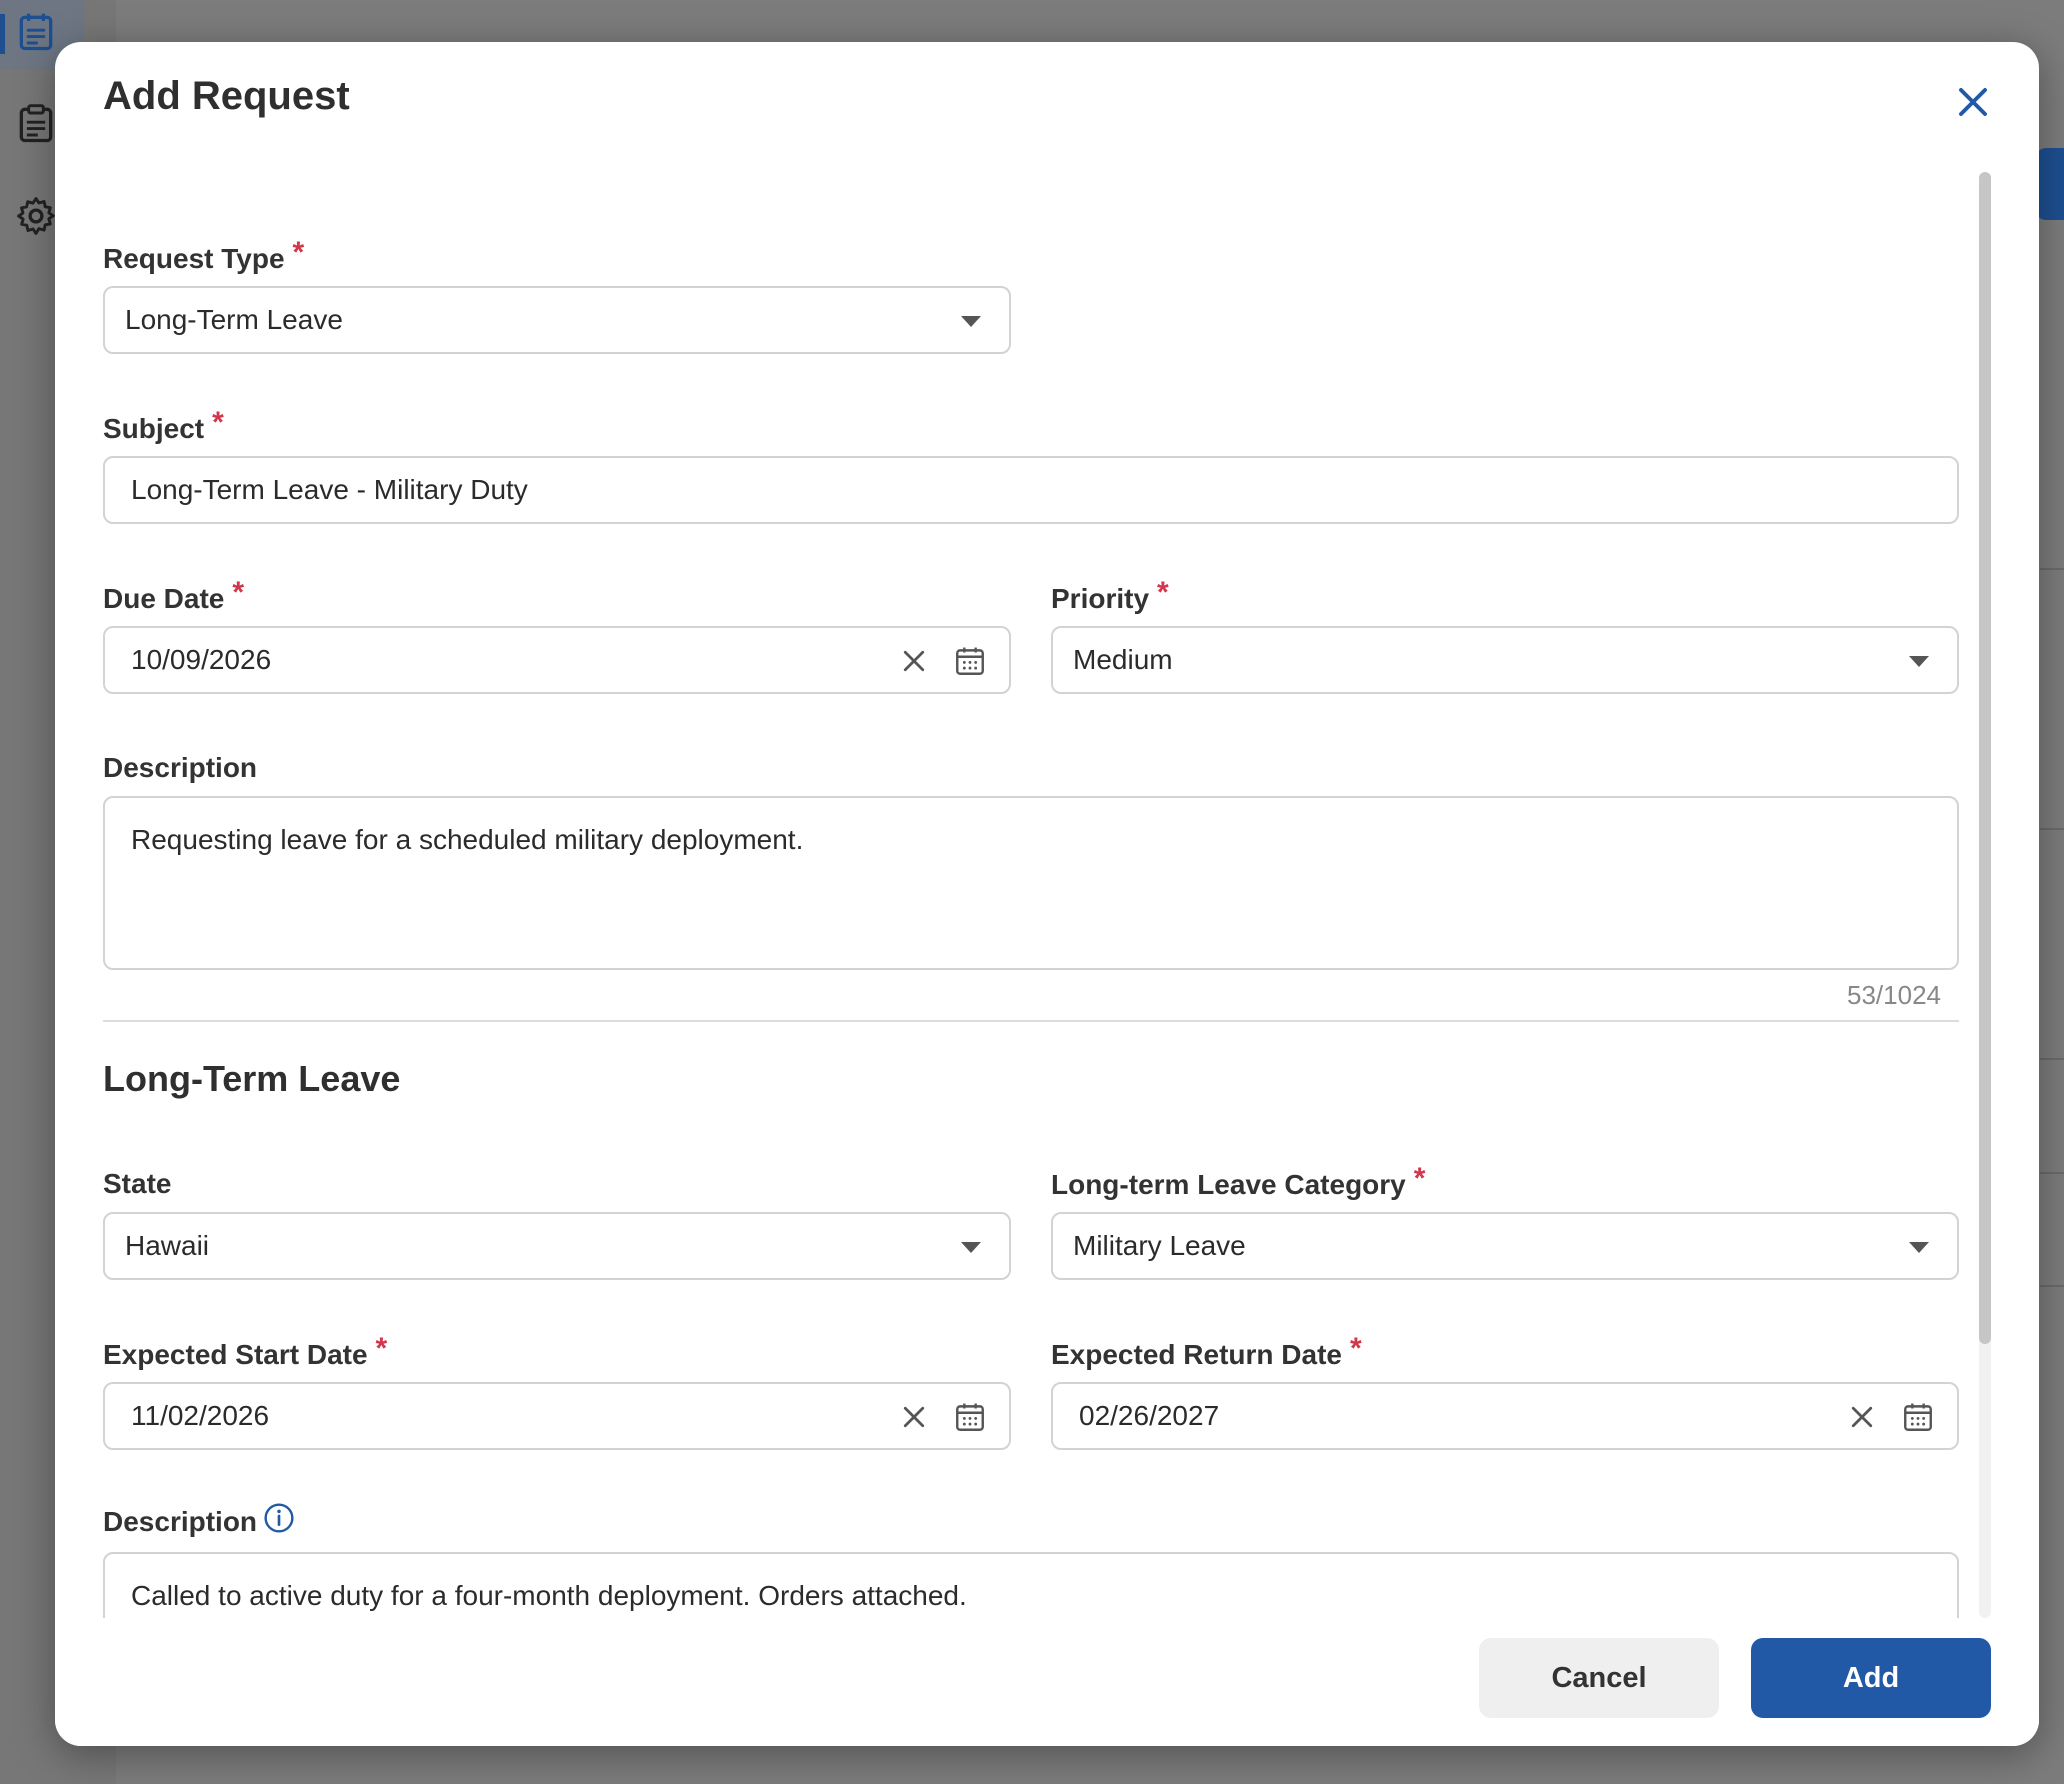 The width and height of the screenshot is (2064, 1784). I want to click on priority-label: Priority *, so click(1110, 595).